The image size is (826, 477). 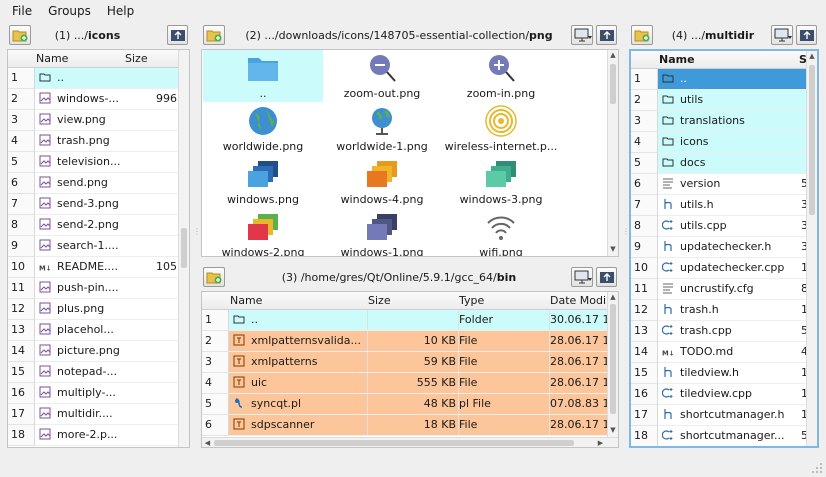 I want to click on menu-file: File, so click(x=22, y=11).